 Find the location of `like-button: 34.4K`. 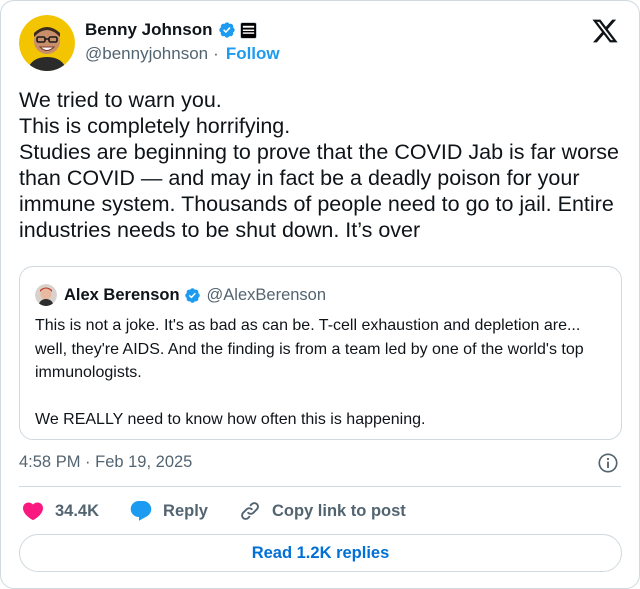

like-button: 34.4K is located at coordinates (60, 511).